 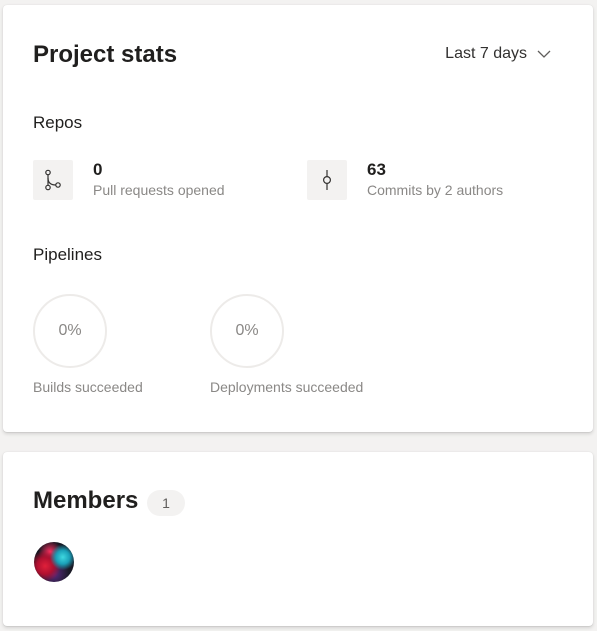 What do you see at coordinates (67, 254) in the screenshot?
I see `pipelines-section-label: Pipelines` at bounding box center [67, 254].